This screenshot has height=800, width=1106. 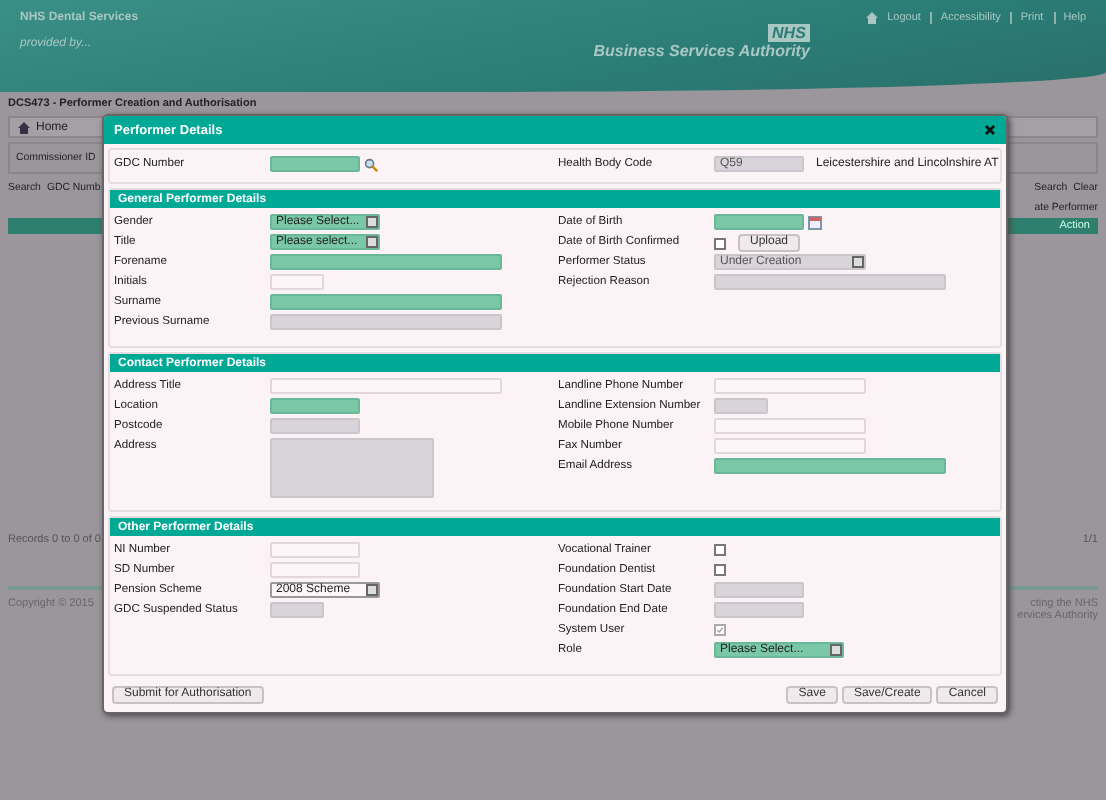 I want to click on authority-name: Business Services Authority, so click(x=701, y=51).